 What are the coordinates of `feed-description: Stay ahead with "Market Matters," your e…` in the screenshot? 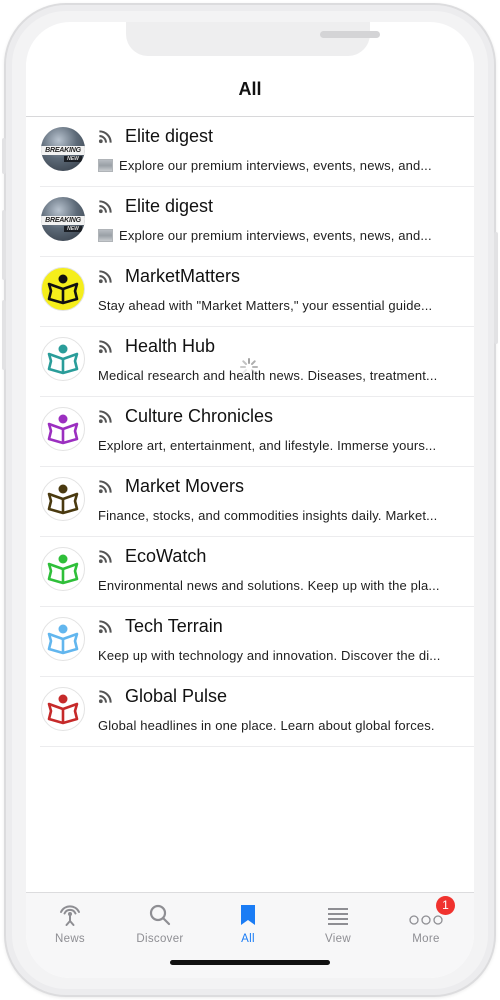 It's located at (265, 305).